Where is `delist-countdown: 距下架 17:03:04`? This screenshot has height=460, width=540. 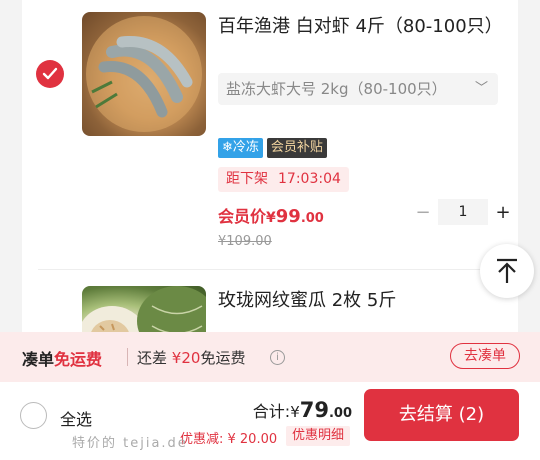
delist-countdown: 距下架 17:03:04 is located at coordinates (283, 179).